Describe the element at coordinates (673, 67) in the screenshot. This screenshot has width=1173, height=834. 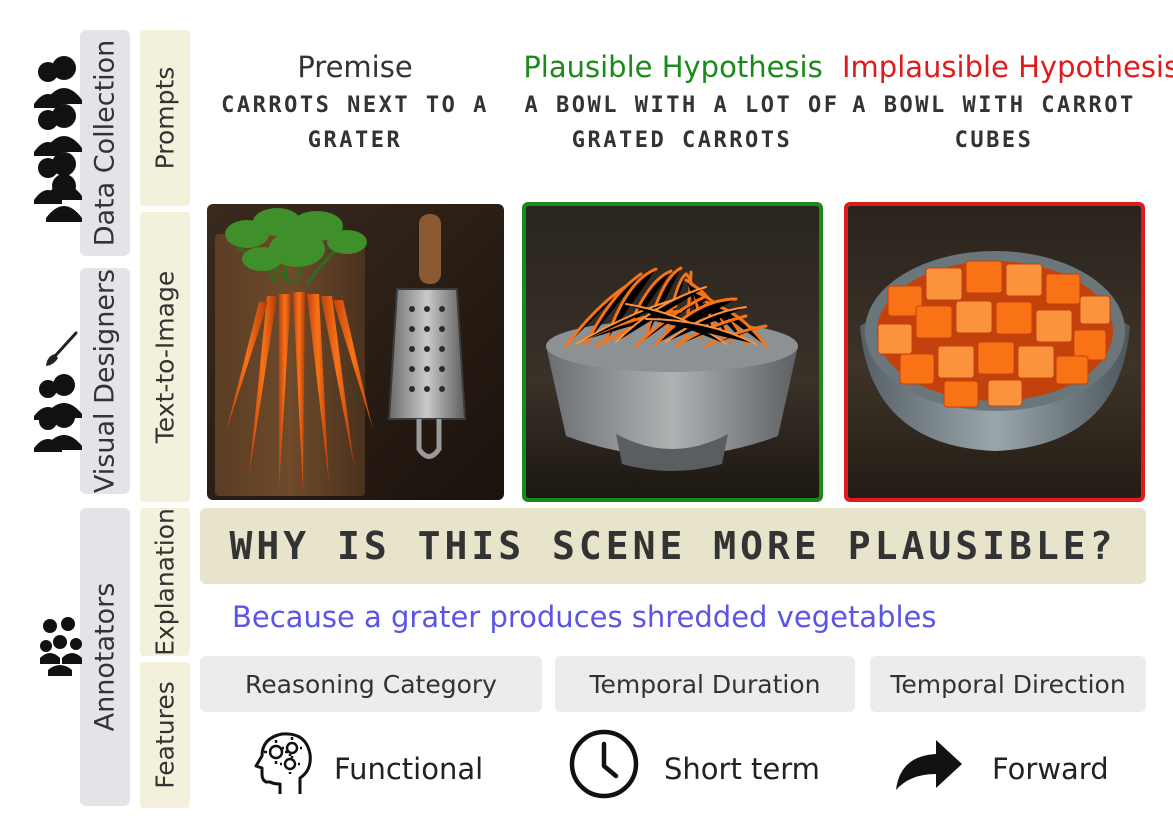
I see `column-heading-plausible: Plausible Hypothesis` at that location.